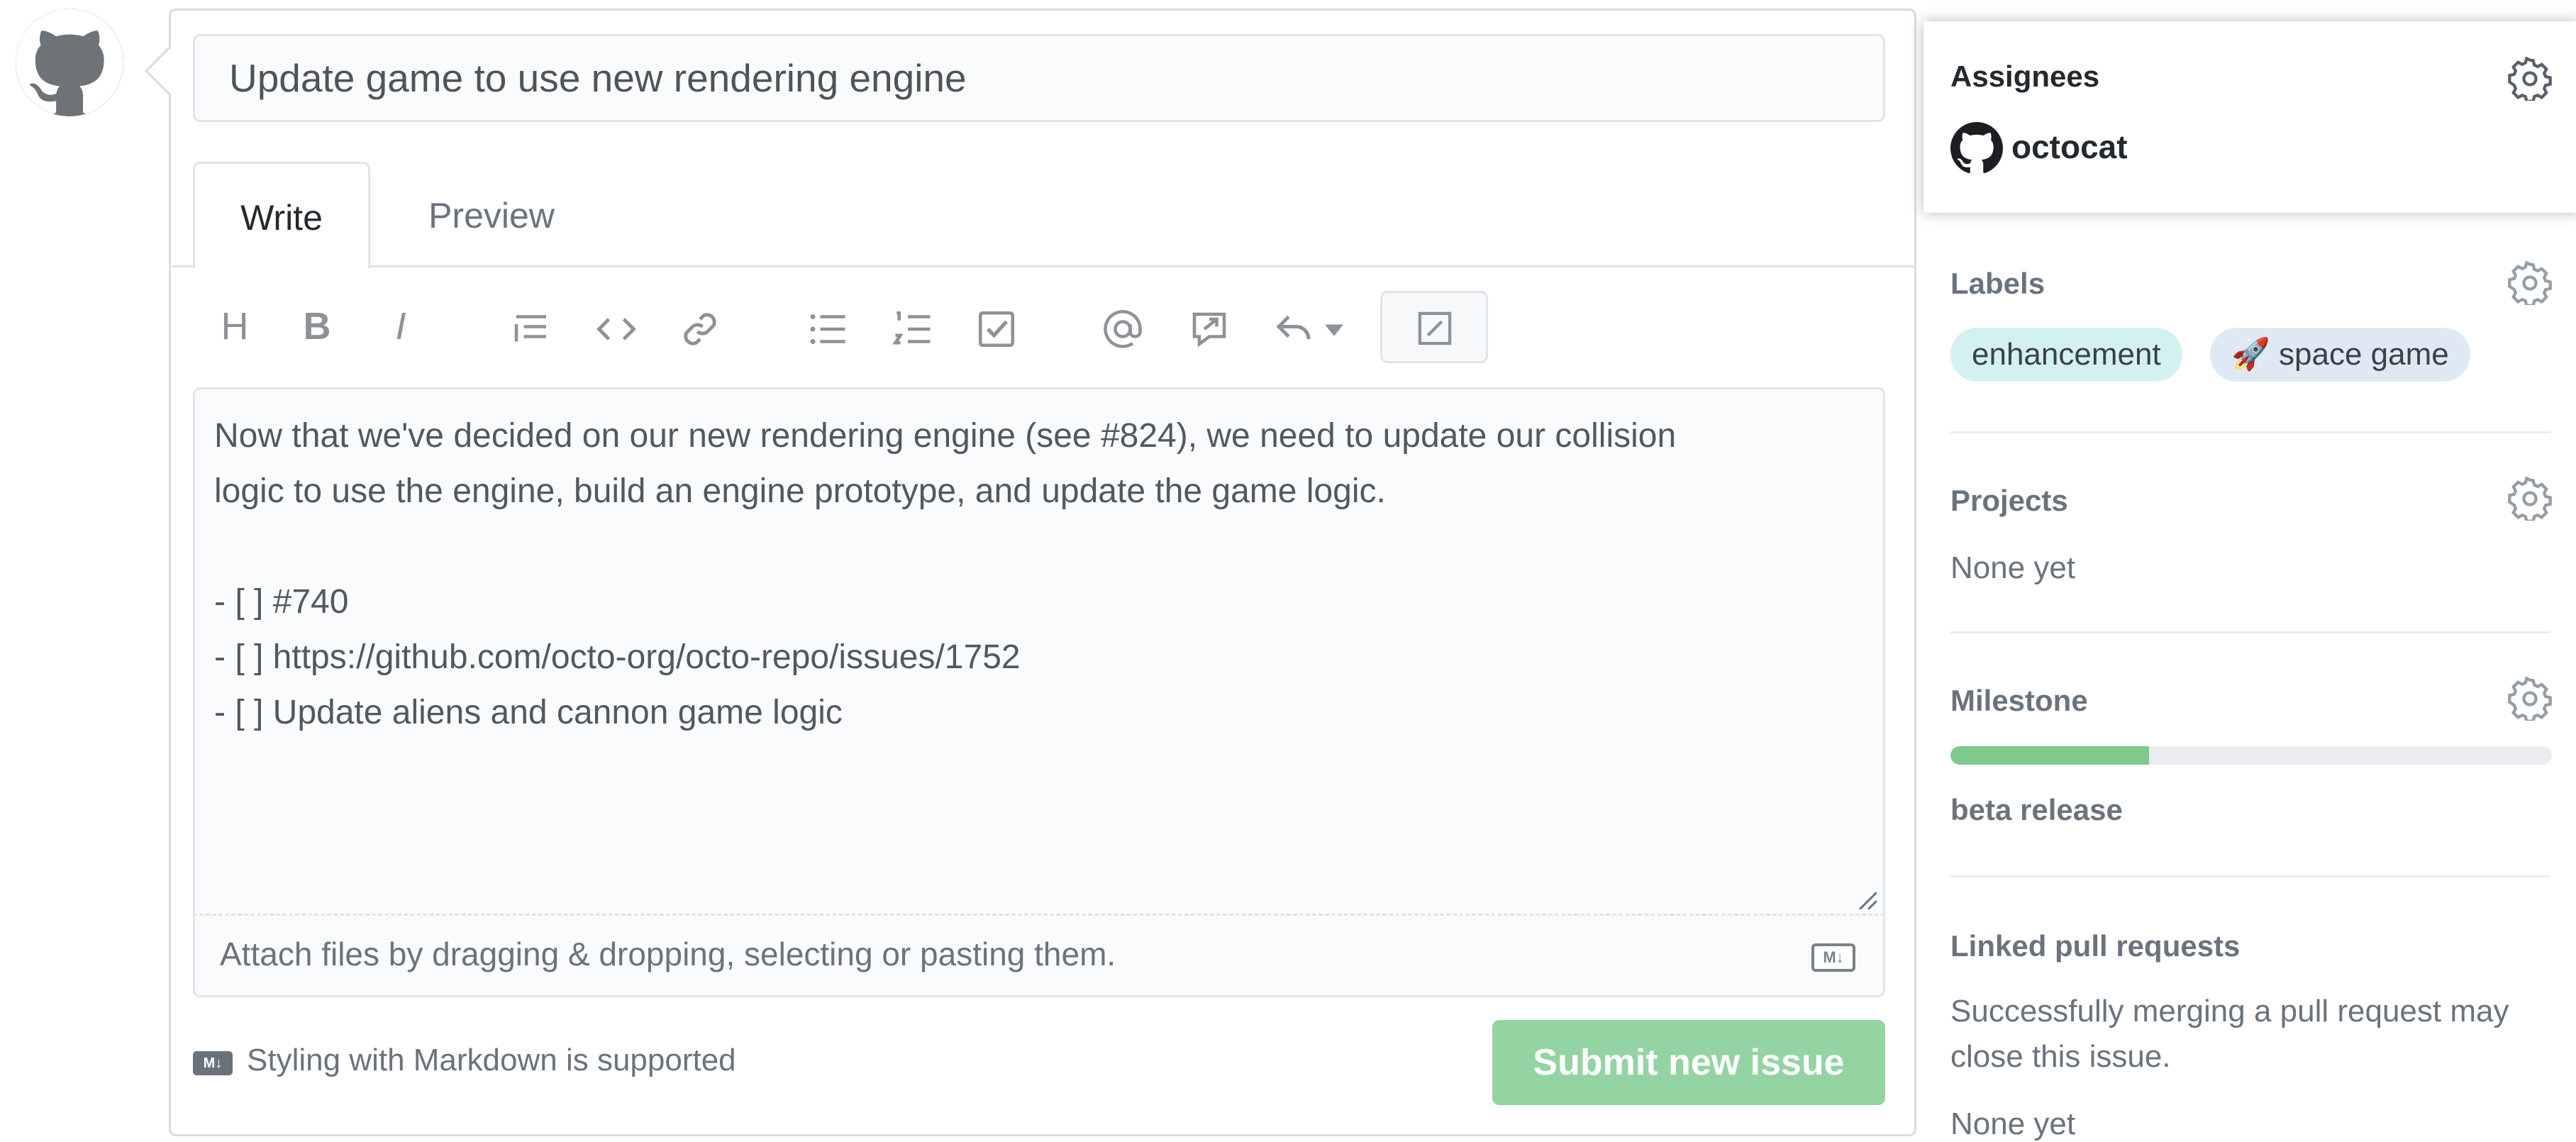 This screenshot has width=2576, height=1142. What do you see at coordinates (2340, 355) in the screenshot?
I see `label-space-game: 🚀 space game` at bounding box center [2340, 355].